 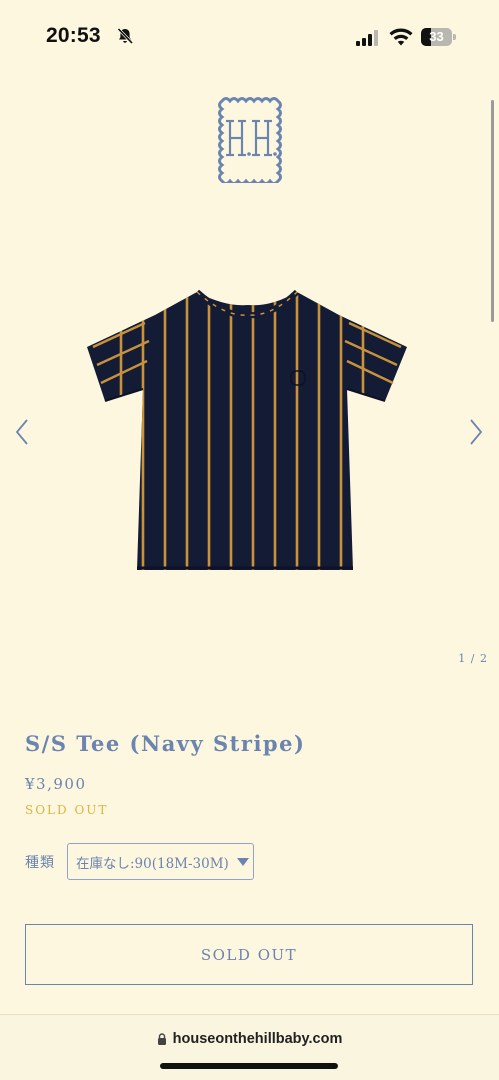 What do you see at coordinates (473, 658) in the screenshot?
I see `gallery-pager: 1 / 2` at bounding box center [473, 658].